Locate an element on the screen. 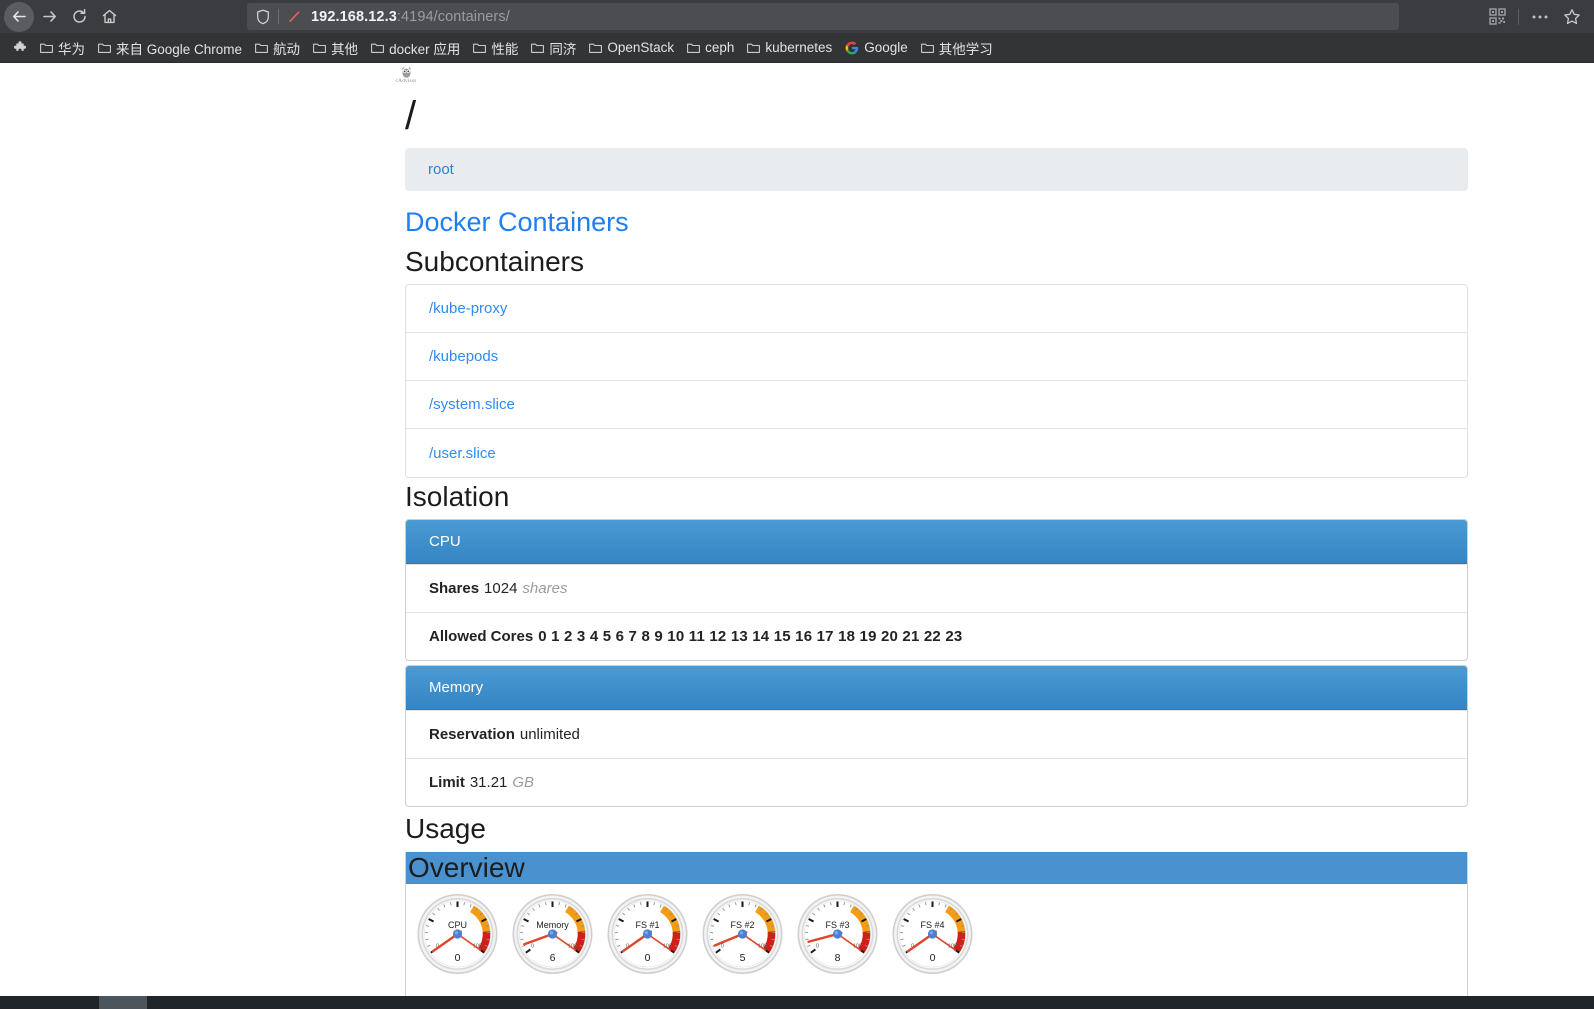 This screenshot has height=1009, width=1594. bookmark-item: OpenStack is located at coordinates (631, 48).